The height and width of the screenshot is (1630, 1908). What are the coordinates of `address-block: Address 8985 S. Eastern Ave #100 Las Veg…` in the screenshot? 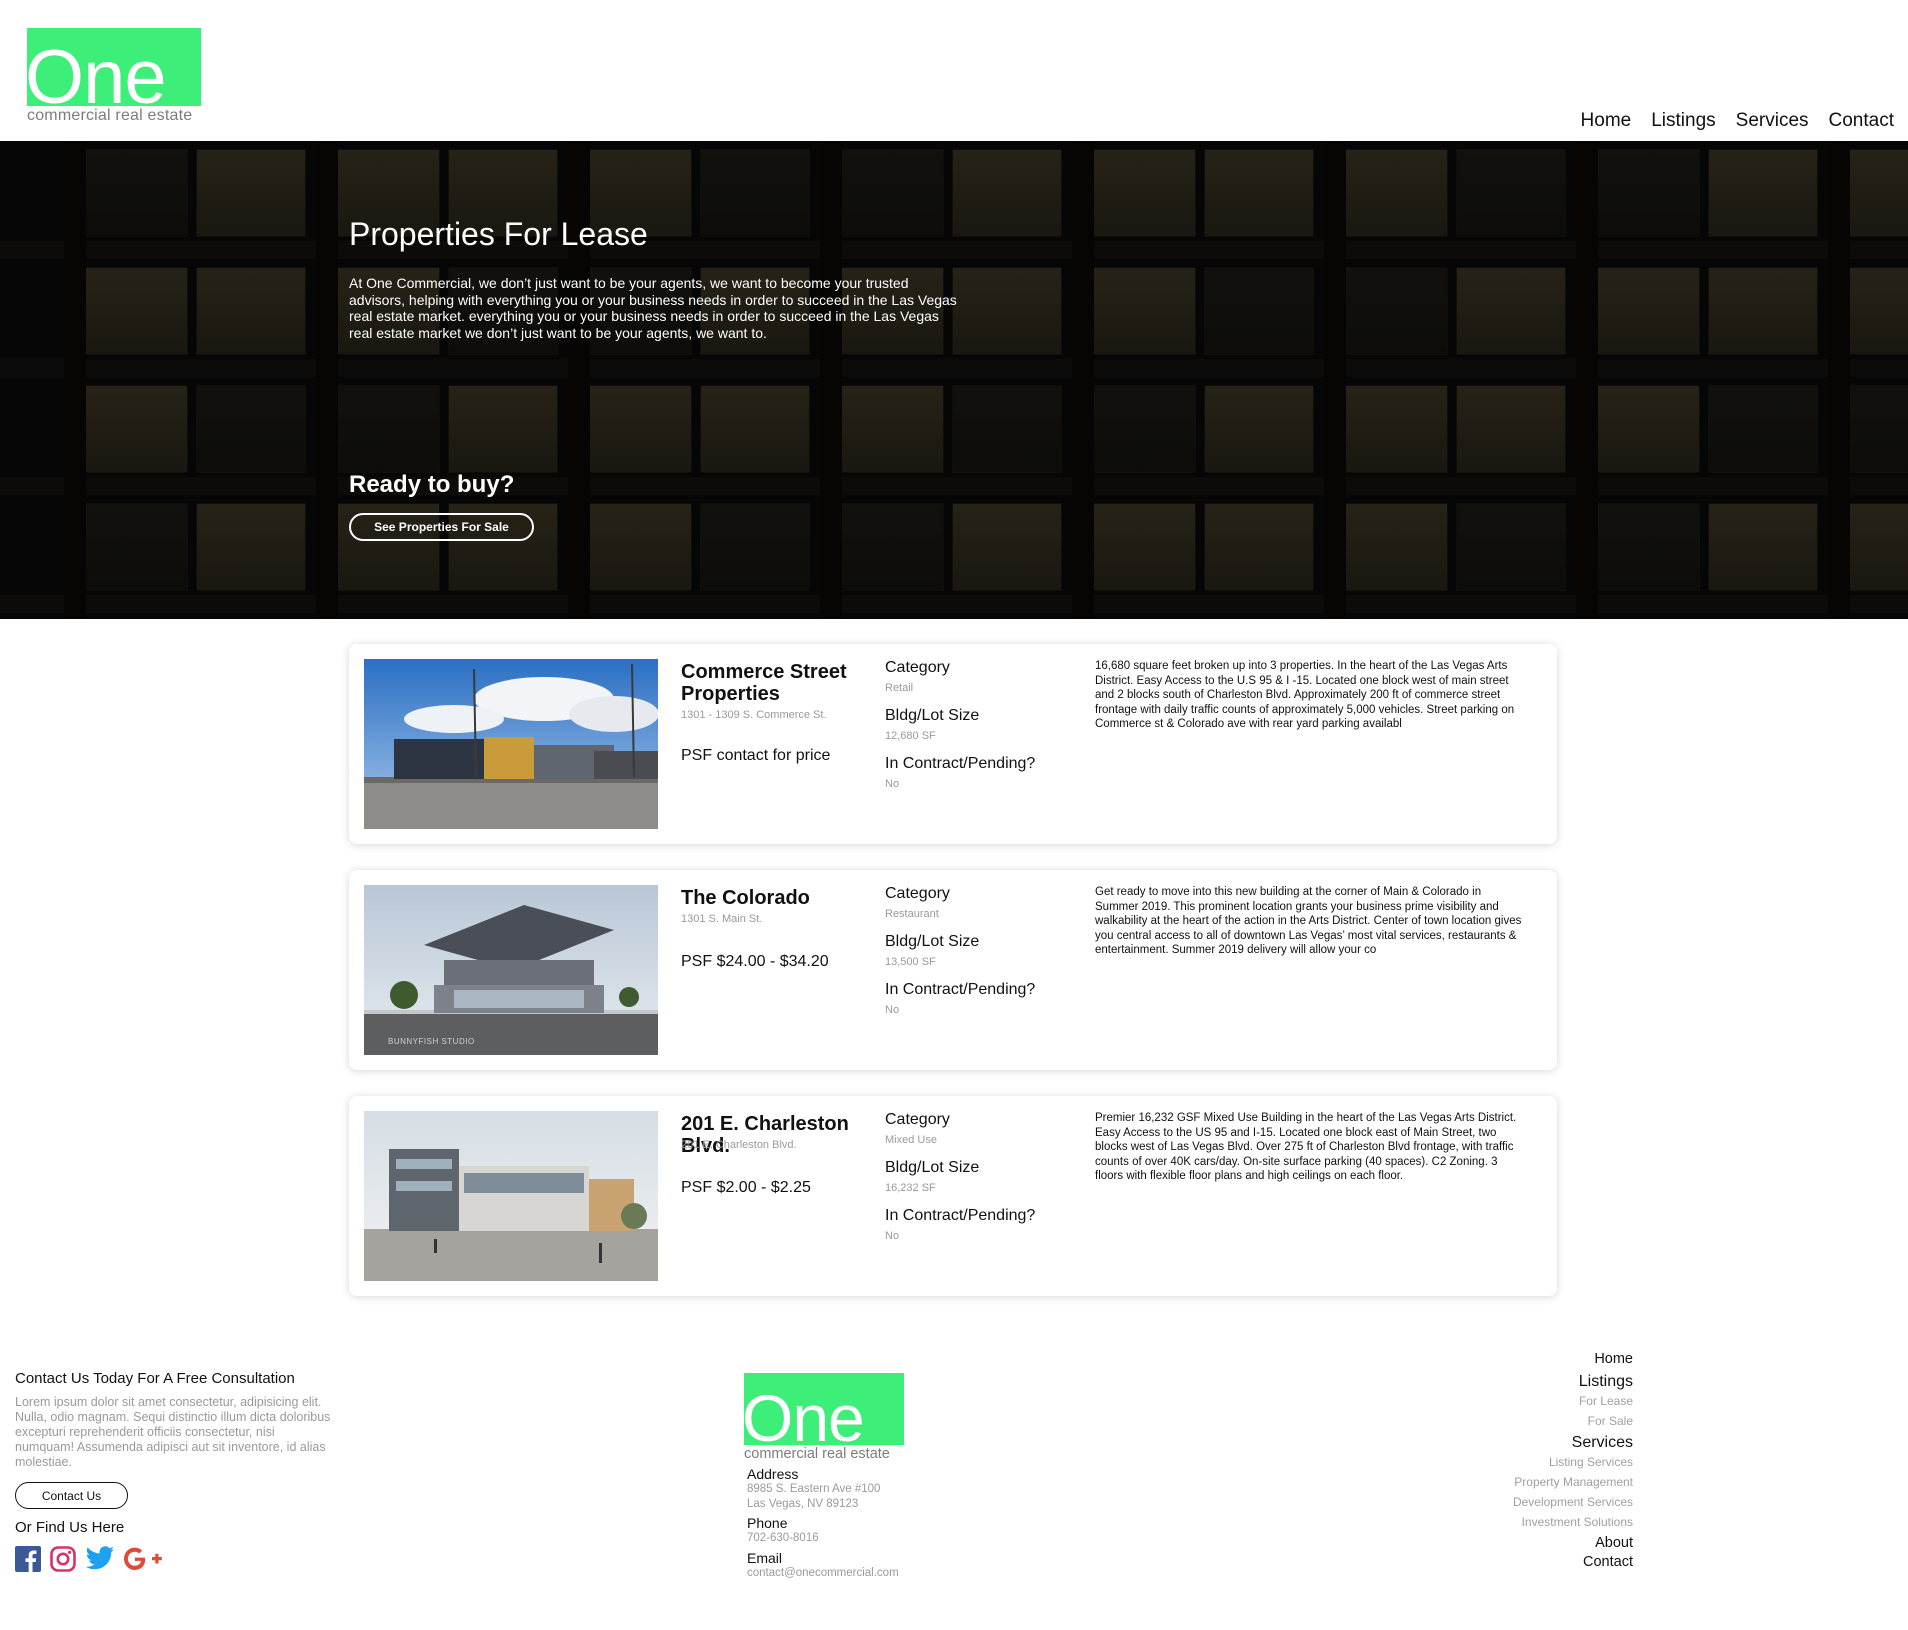 It's located at (845, 1523).